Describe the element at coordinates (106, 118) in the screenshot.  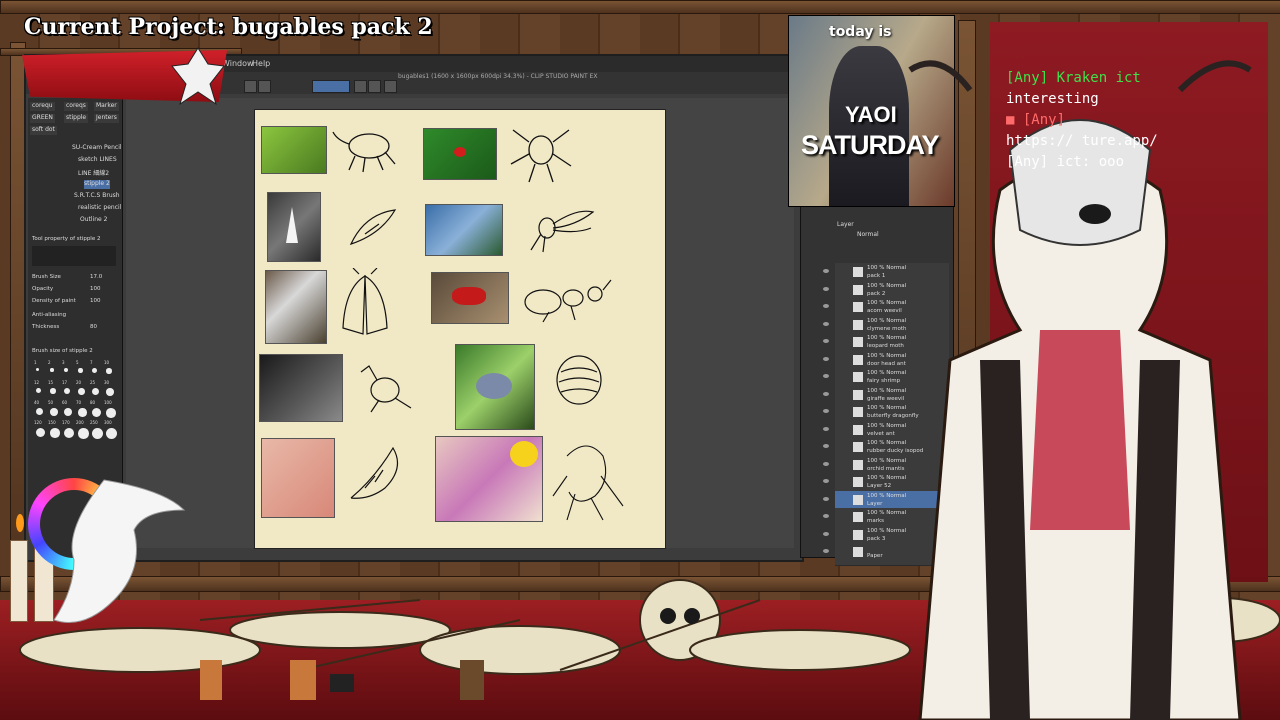
I see `tool-tab: Jenters` at that location.